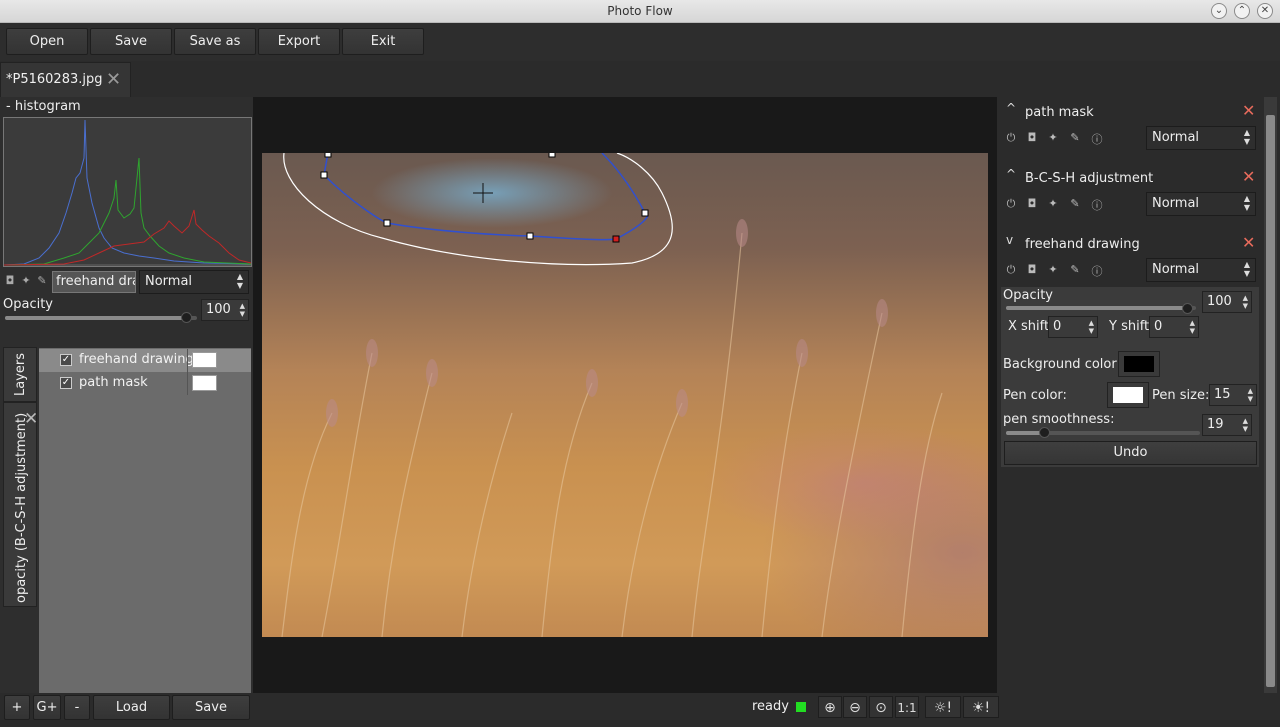 This screenshot has height=727, width=1280. What do you see at coordinates (113, 79) in the screenshot?
I see `close-tab-icon: ✕` at bounding box center [113, 79].